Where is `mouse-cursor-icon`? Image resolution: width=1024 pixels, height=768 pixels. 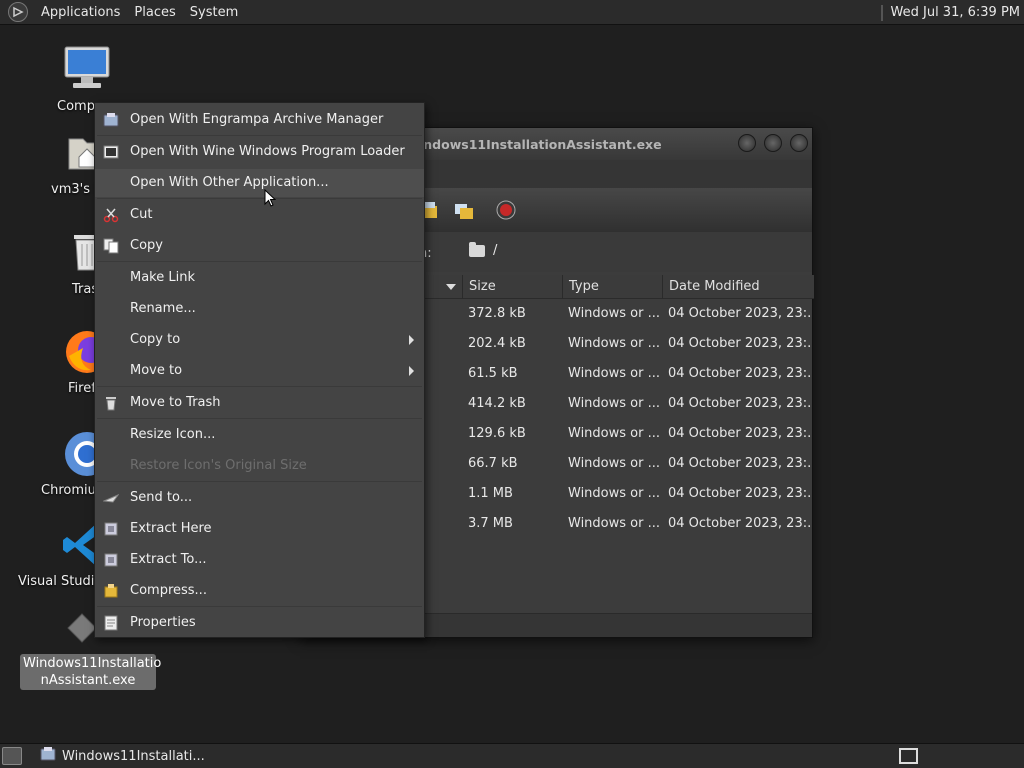 mouse-cursor-icon is located at coordinates (270, 197).